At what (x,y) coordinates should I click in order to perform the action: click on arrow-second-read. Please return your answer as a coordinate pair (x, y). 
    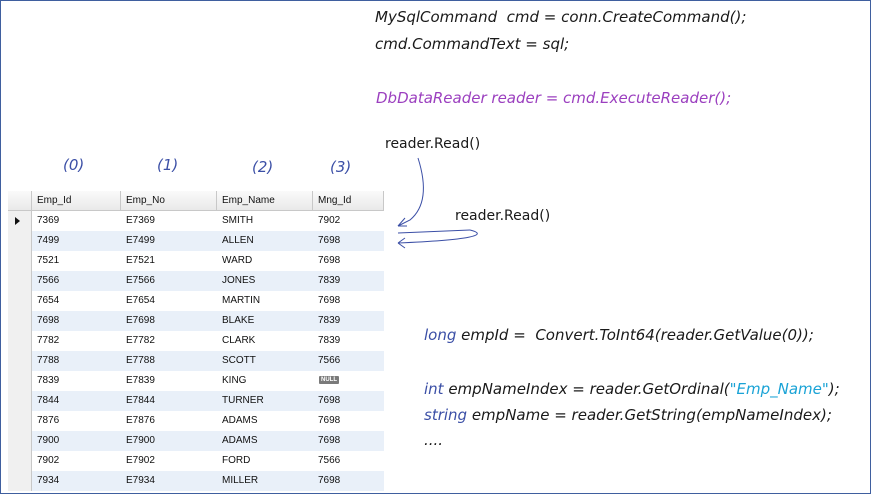
    Looking at the image, I should click on (437, 236).